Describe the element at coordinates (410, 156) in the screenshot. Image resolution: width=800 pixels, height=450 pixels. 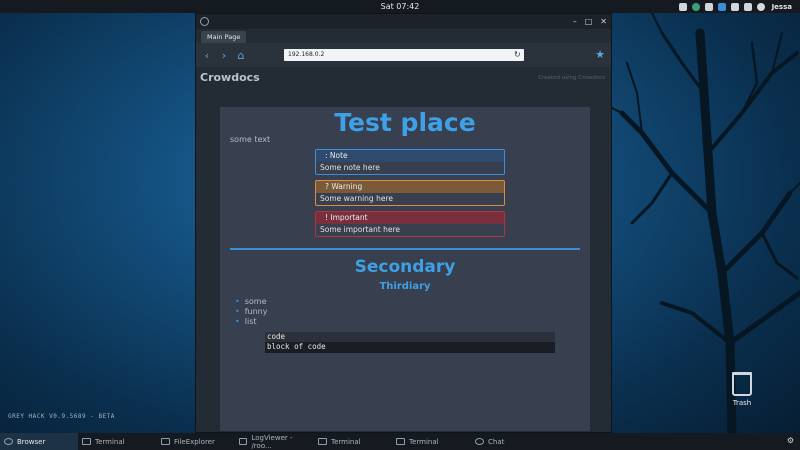
I see `callout-header: : Note` at that location.